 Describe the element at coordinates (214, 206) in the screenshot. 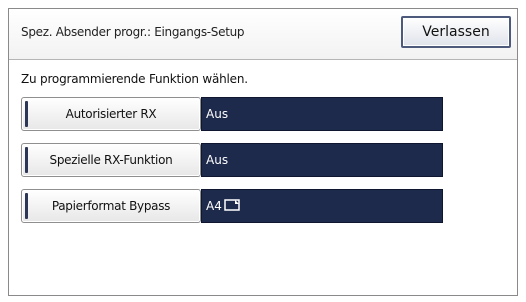

I see `paper-size-text: A4` at that location.